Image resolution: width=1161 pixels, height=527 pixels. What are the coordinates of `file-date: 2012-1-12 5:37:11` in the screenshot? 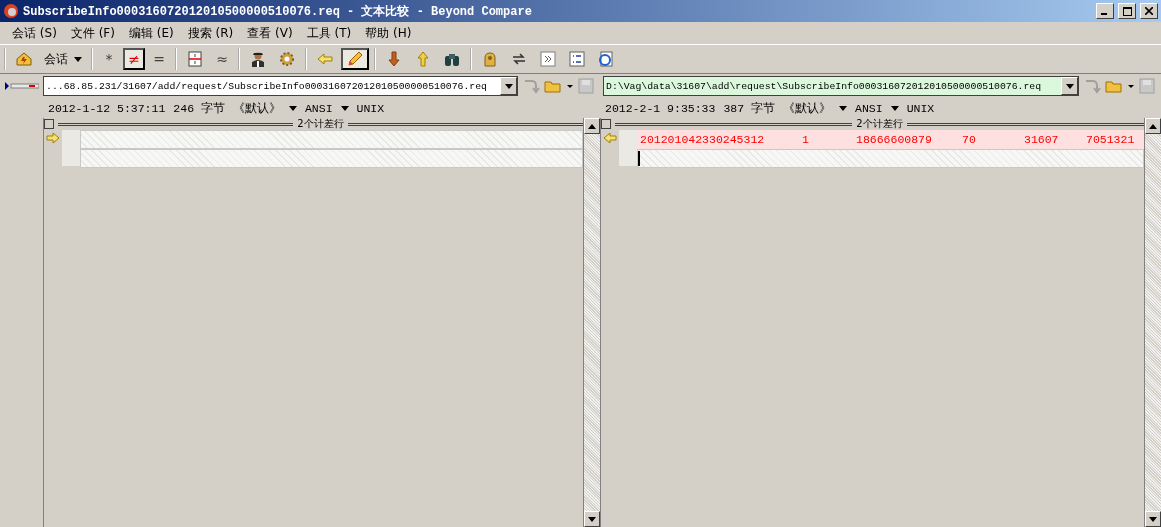 It's located at (107, 108).